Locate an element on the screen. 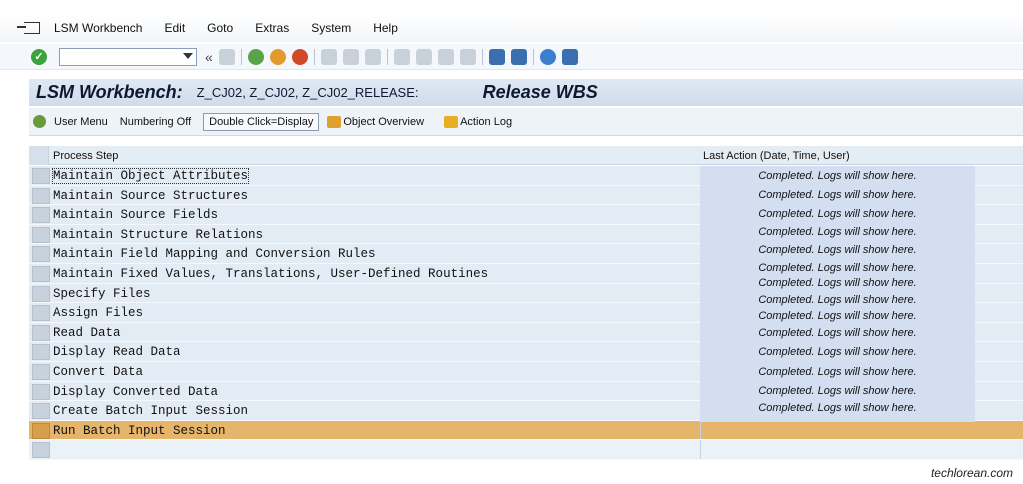 This screenshot has height=484, width=1023. standard-toolbar: ✓ « is located at coordinates (511, 57).